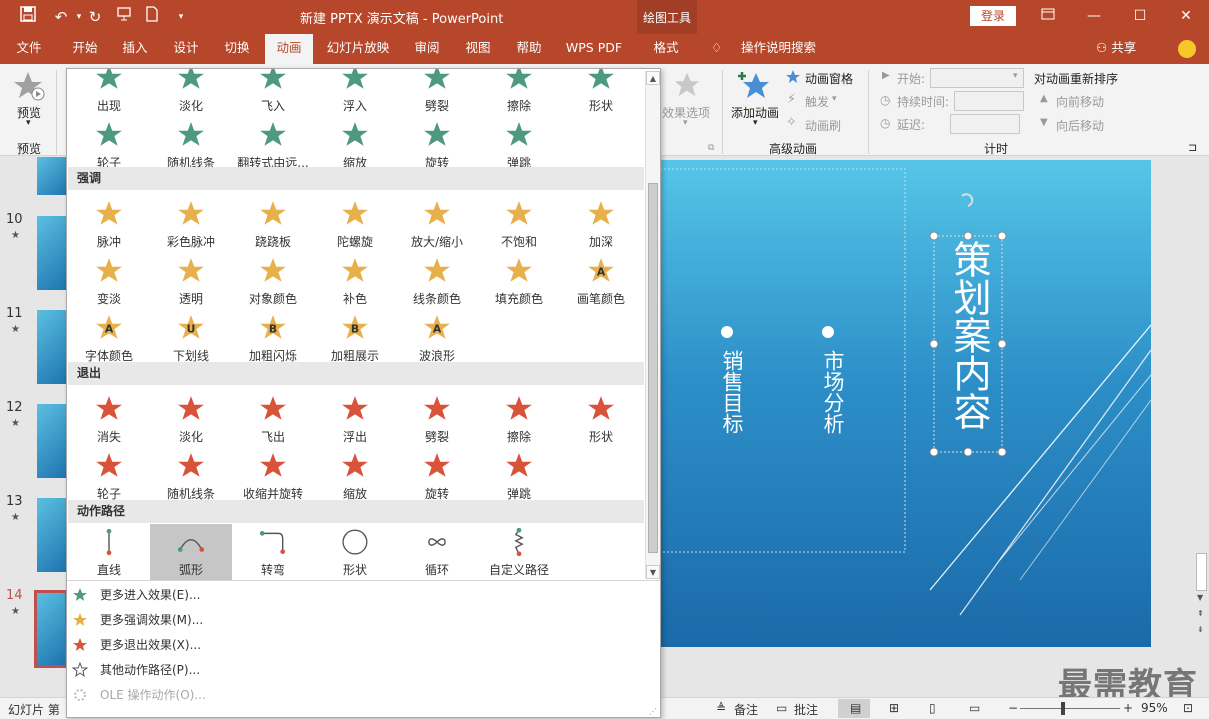 The image size is (1209, 719). Describe the element at coordinates (823, 125) in the screenshot. I see `animation-painter-label: 动画刷` at that location.